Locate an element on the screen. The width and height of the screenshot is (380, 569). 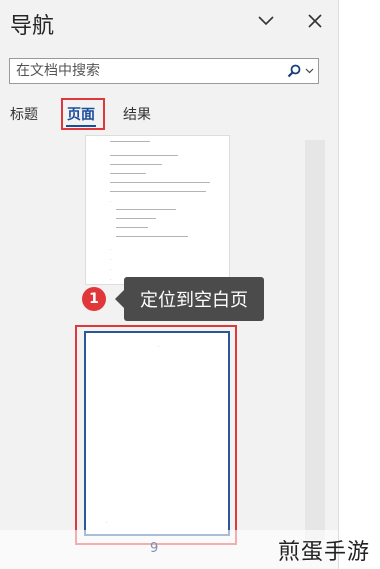
blank-page-thumbnail: · · is located at coordinates (157, 433).